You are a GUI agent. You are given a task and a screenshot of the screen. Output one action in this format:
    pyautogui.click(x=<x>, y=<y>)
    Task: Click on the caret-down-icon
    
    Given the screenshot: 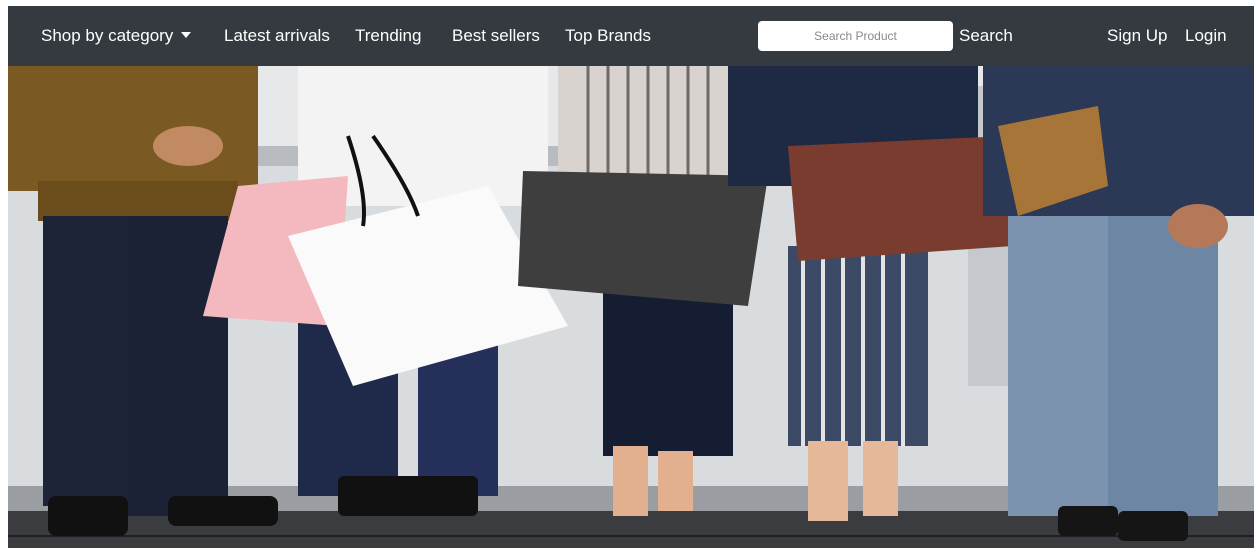 What is the action you would take?
    pyautogui.click(x=186, y=34)
    